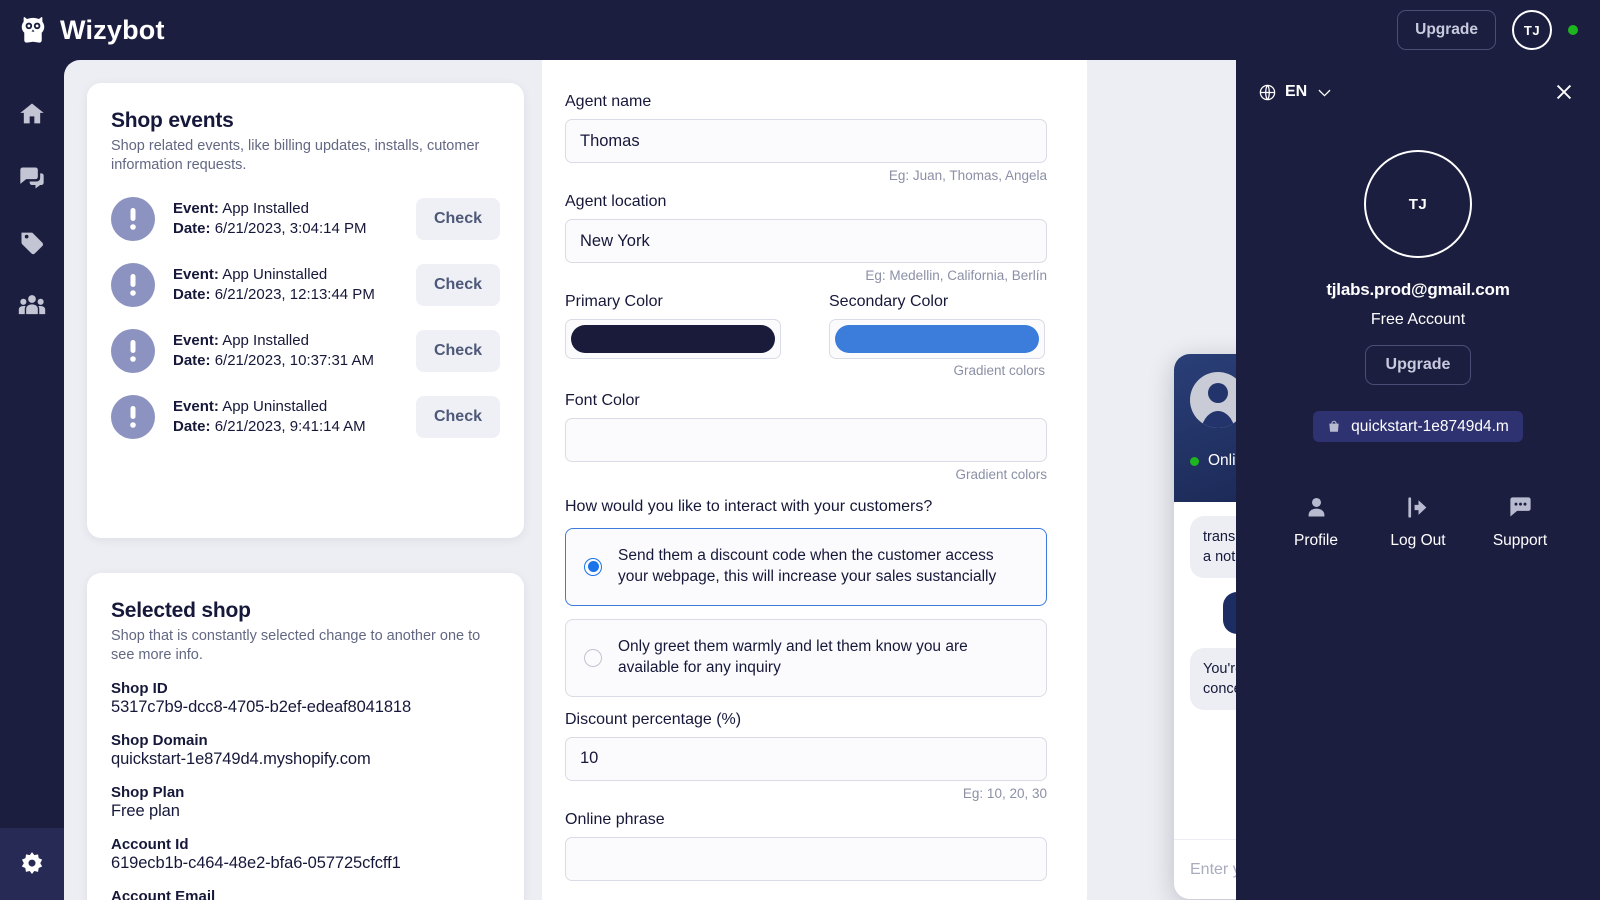 The height and width of the screenshot is (900, 1600). I want to click on chevron-down-icon, so click(1324, 93).